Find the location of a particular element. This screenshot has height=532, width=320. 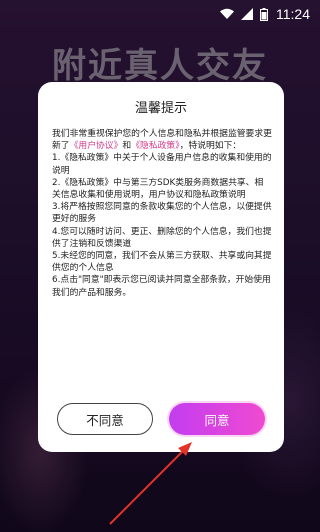

intro-and: 和 is located at coordinates (127, 146).